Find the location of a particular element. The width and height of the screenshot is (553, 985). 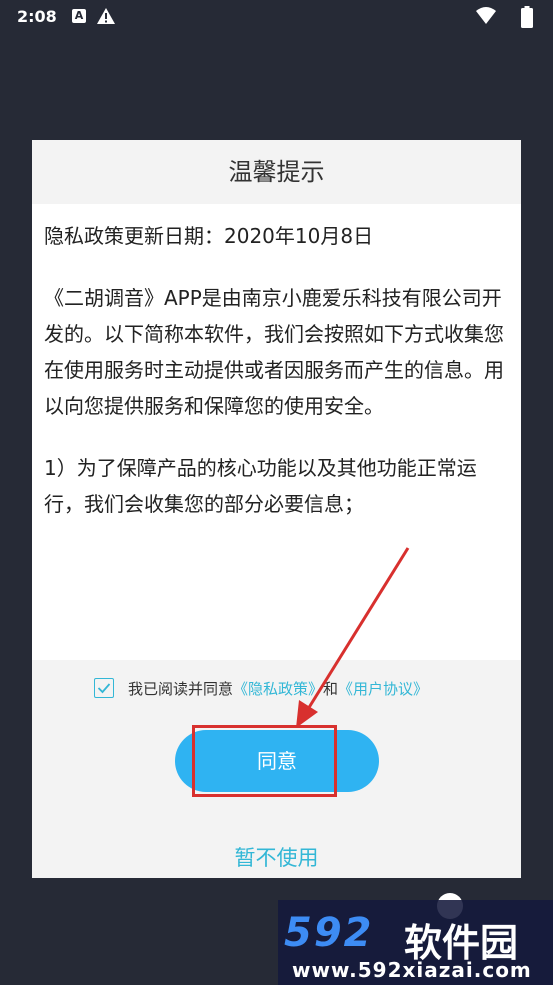

policy-item-1: 1）为了保障产品的核心功能以及其他功能正常运行，我们会收集您的部分必要信息； is located at coordinates (260, 486).